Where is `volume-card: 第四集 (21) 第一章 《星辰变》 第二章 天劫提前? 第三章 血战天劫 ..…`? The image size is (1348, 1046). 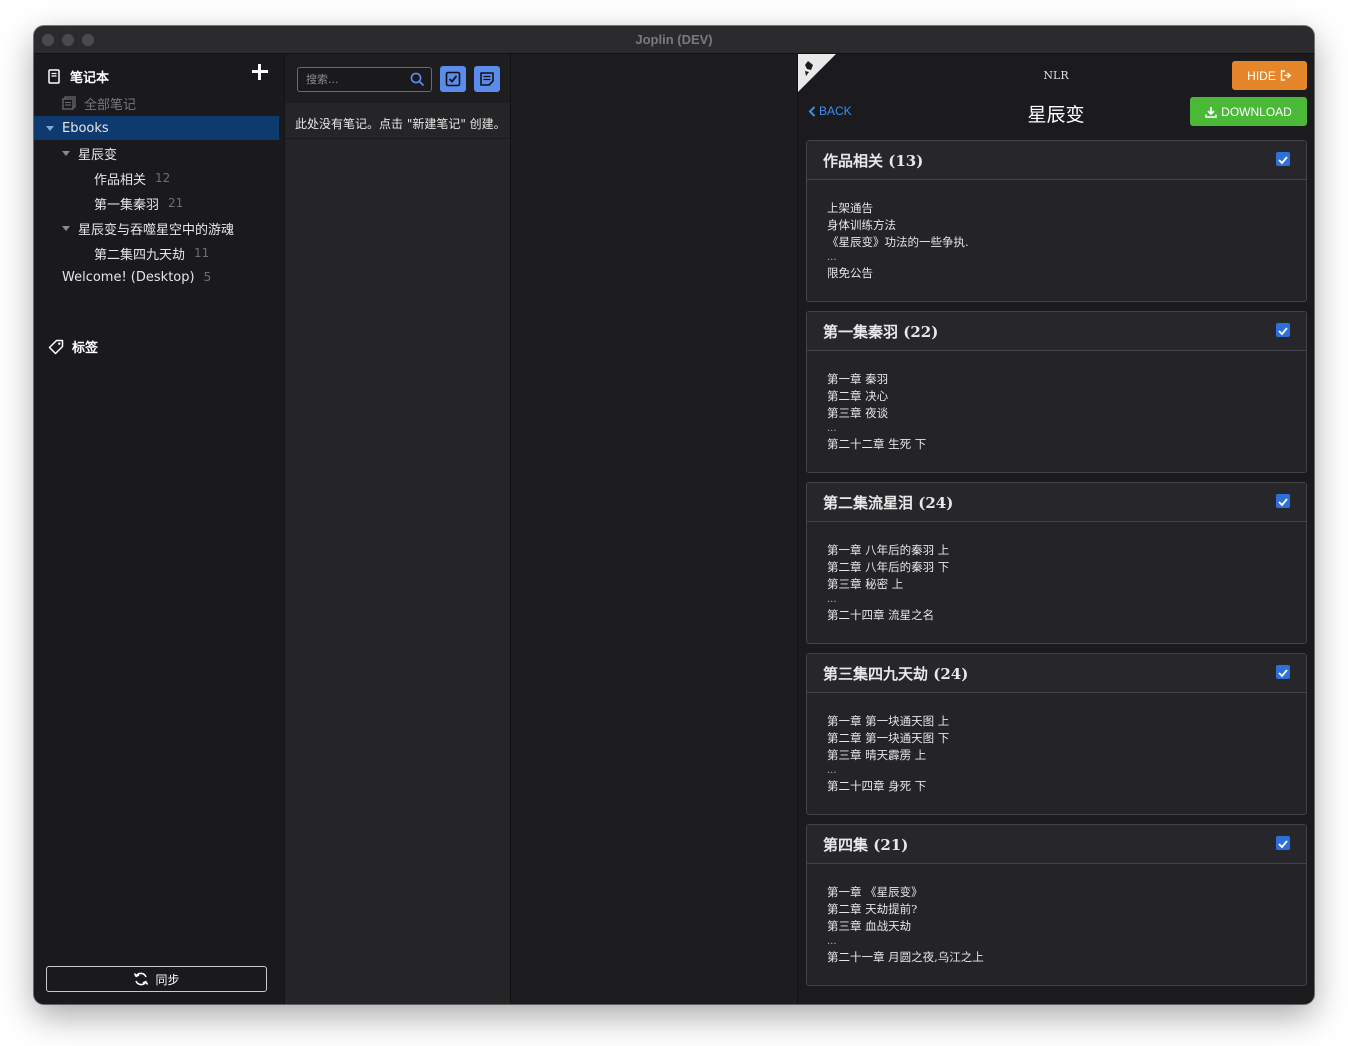
volume-card: 第四集 (21) 第一章 《星辰变》 第二章 天劫提前? 第三章 血战天劫 ..… is located at coordinates (1056, 905).